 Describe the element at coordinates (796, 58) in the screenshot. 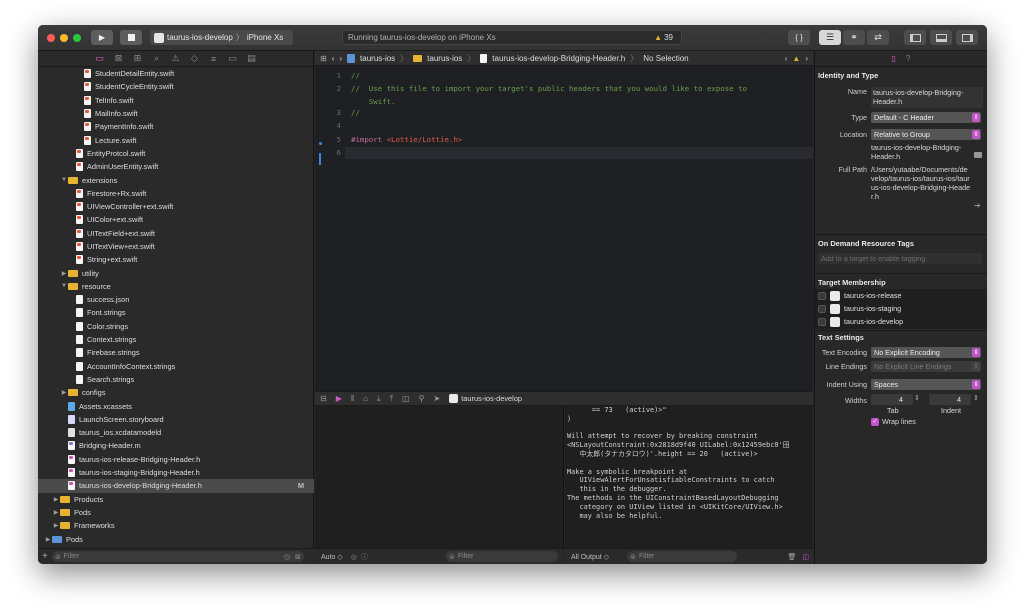

I see `warning-icon: ▲` at that location.